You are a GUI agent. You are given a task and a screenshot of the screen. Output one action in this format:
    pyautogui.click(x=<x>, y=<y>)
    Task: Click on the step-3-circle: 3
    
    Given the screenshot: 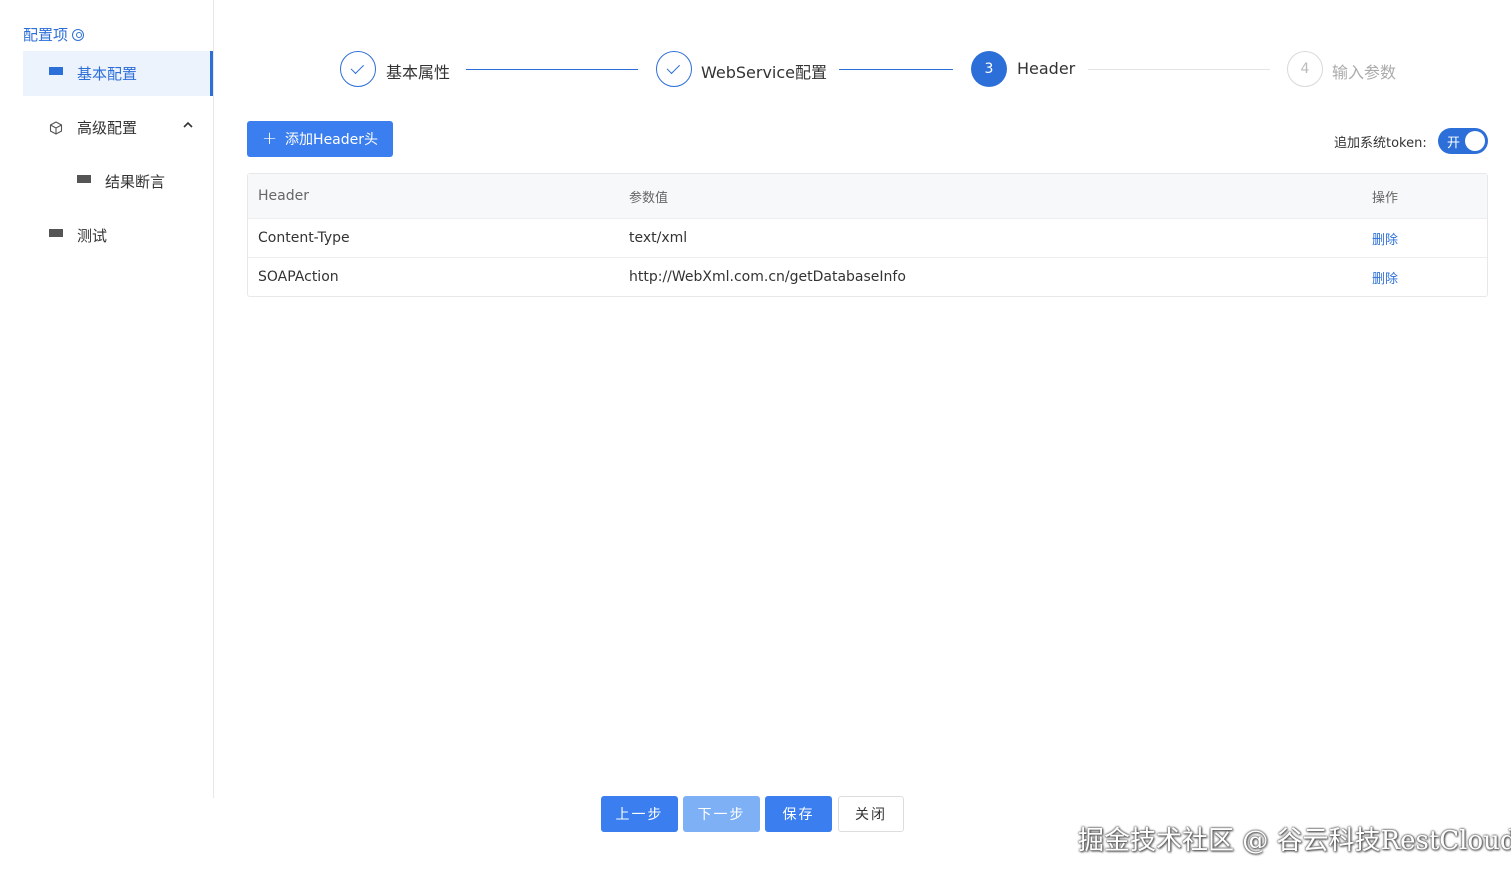 What is the action you would take?
    pyautogui.click(x=989, y=69)
    